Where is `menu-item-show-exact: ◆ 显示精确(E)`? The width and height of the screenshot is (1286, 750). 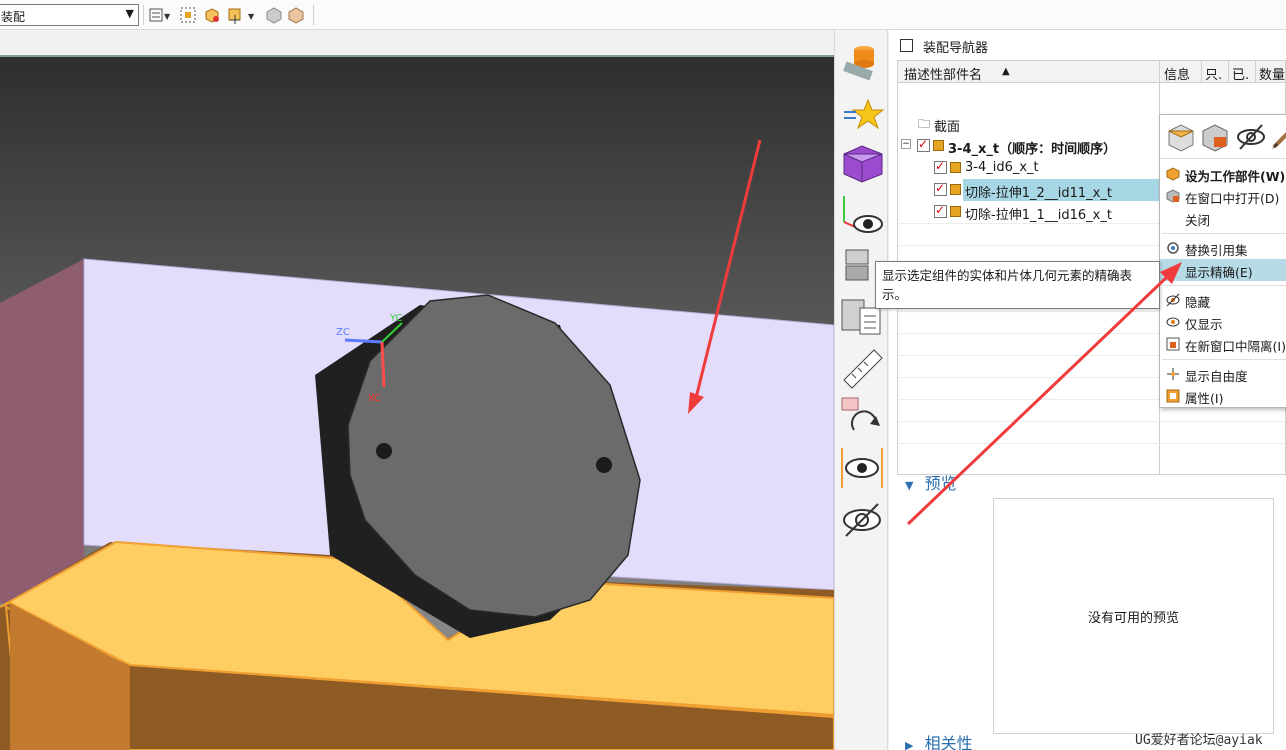
menu-item-show-exact: ◆ 显示精确(E) is located at coordinates (1223, 270).